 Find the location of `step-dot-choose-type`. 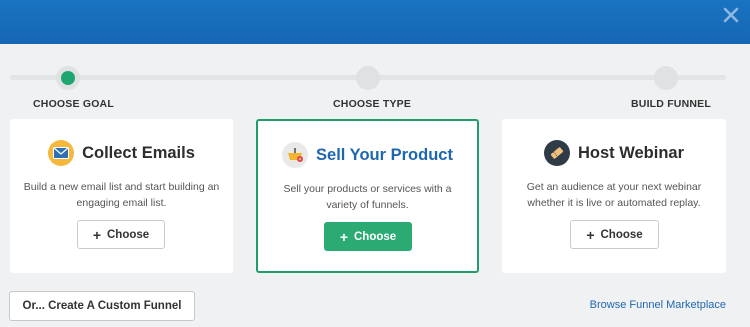

step-dot-choose-type is located at coordinates (368, 78).